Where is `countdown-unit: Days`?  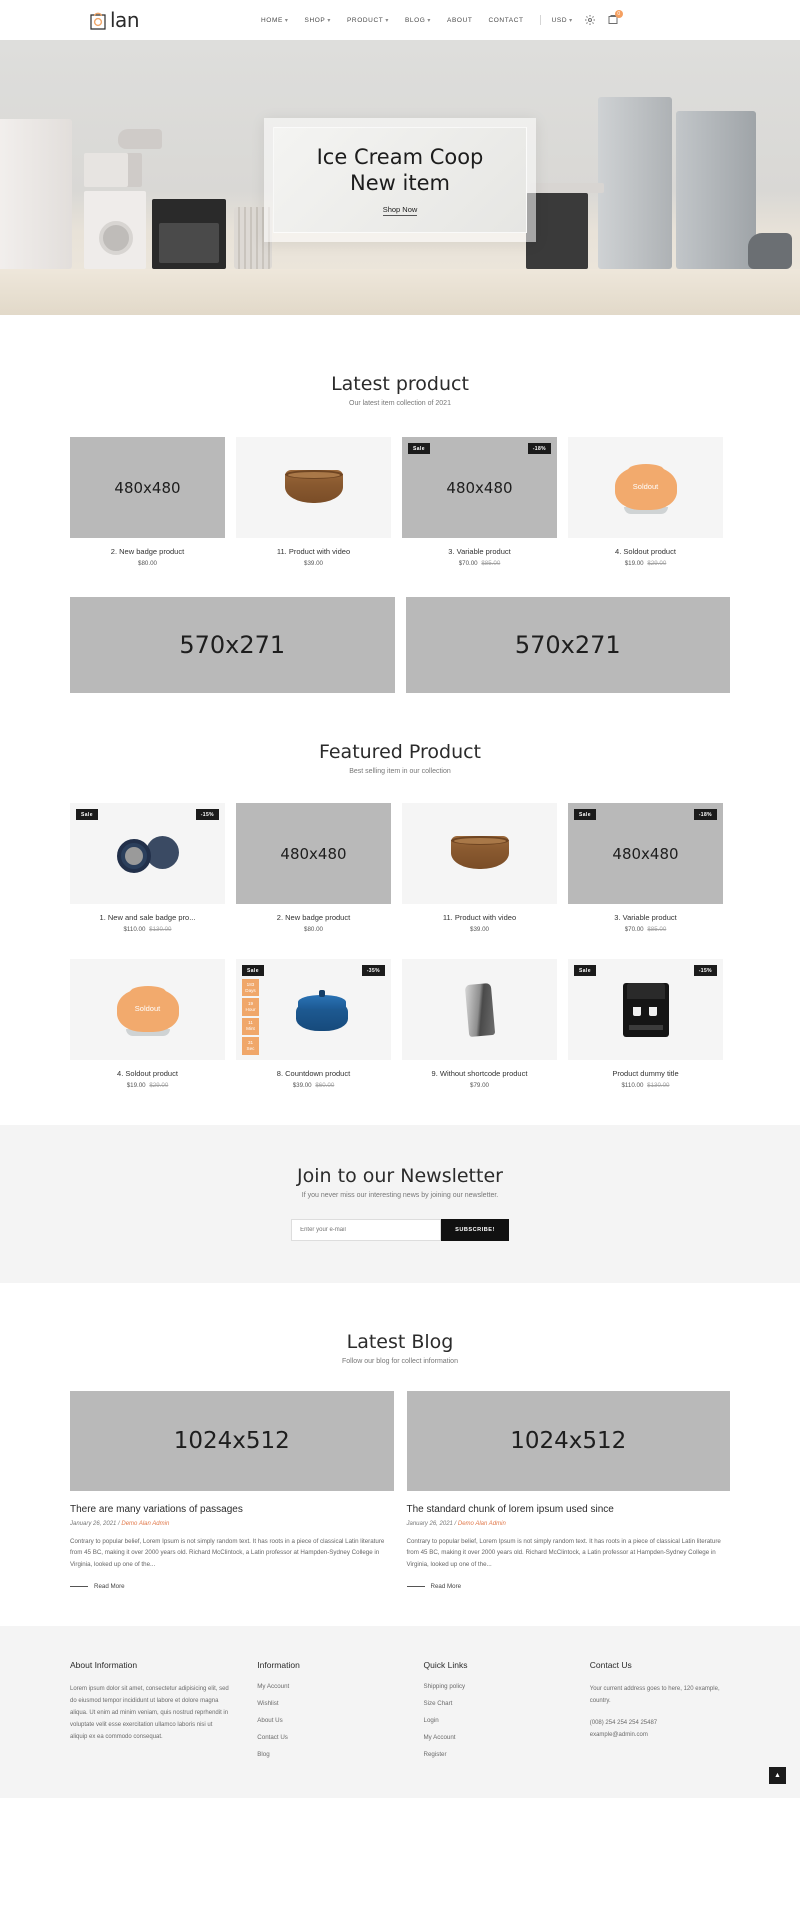 countdown-unit: Days is located at coordinates (250, 990).